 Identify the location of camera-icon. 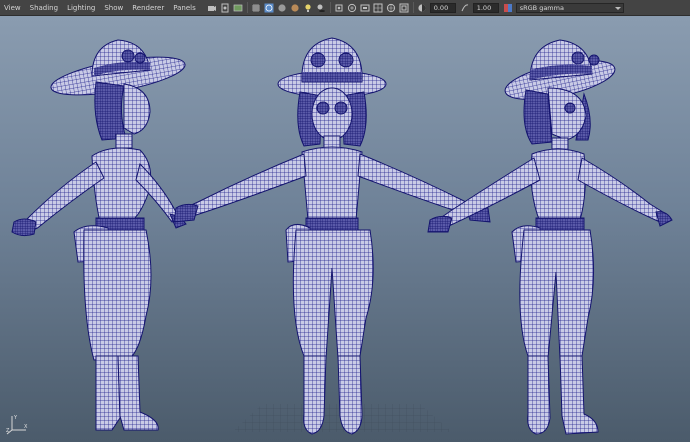
(212, 8).